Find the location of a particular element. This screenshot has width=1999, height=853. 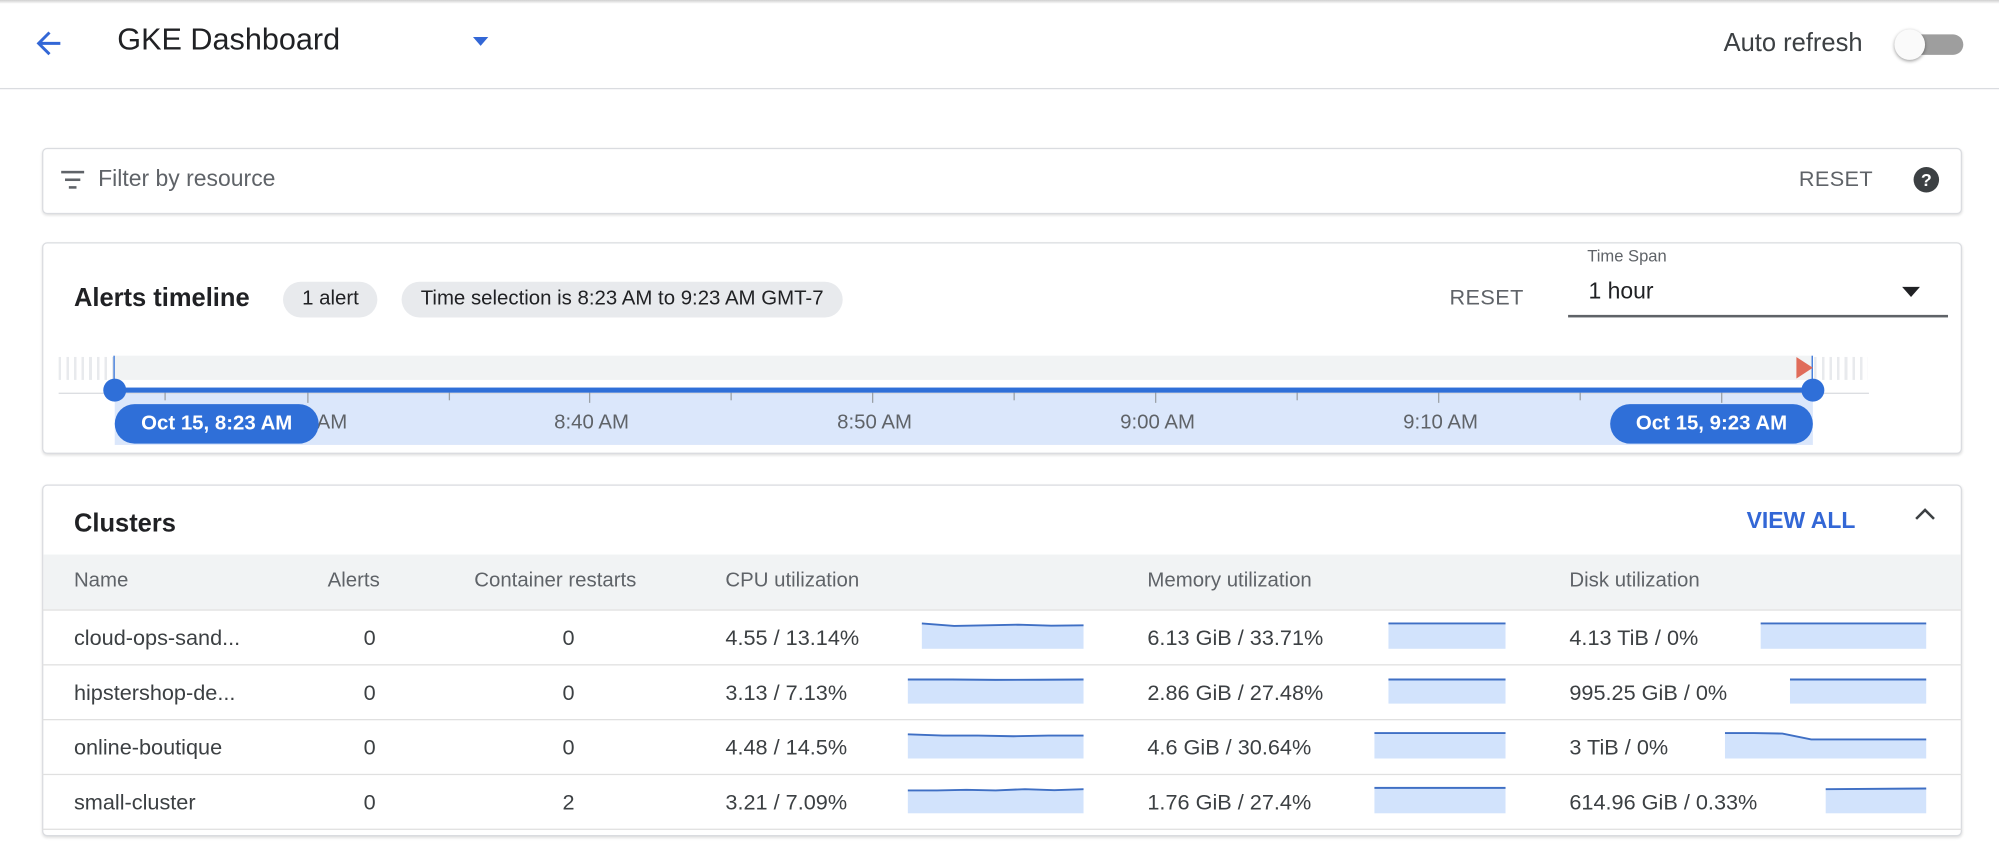

disk-cell: 995.25 GiB / 0% is located at coordinates (1648, 693).